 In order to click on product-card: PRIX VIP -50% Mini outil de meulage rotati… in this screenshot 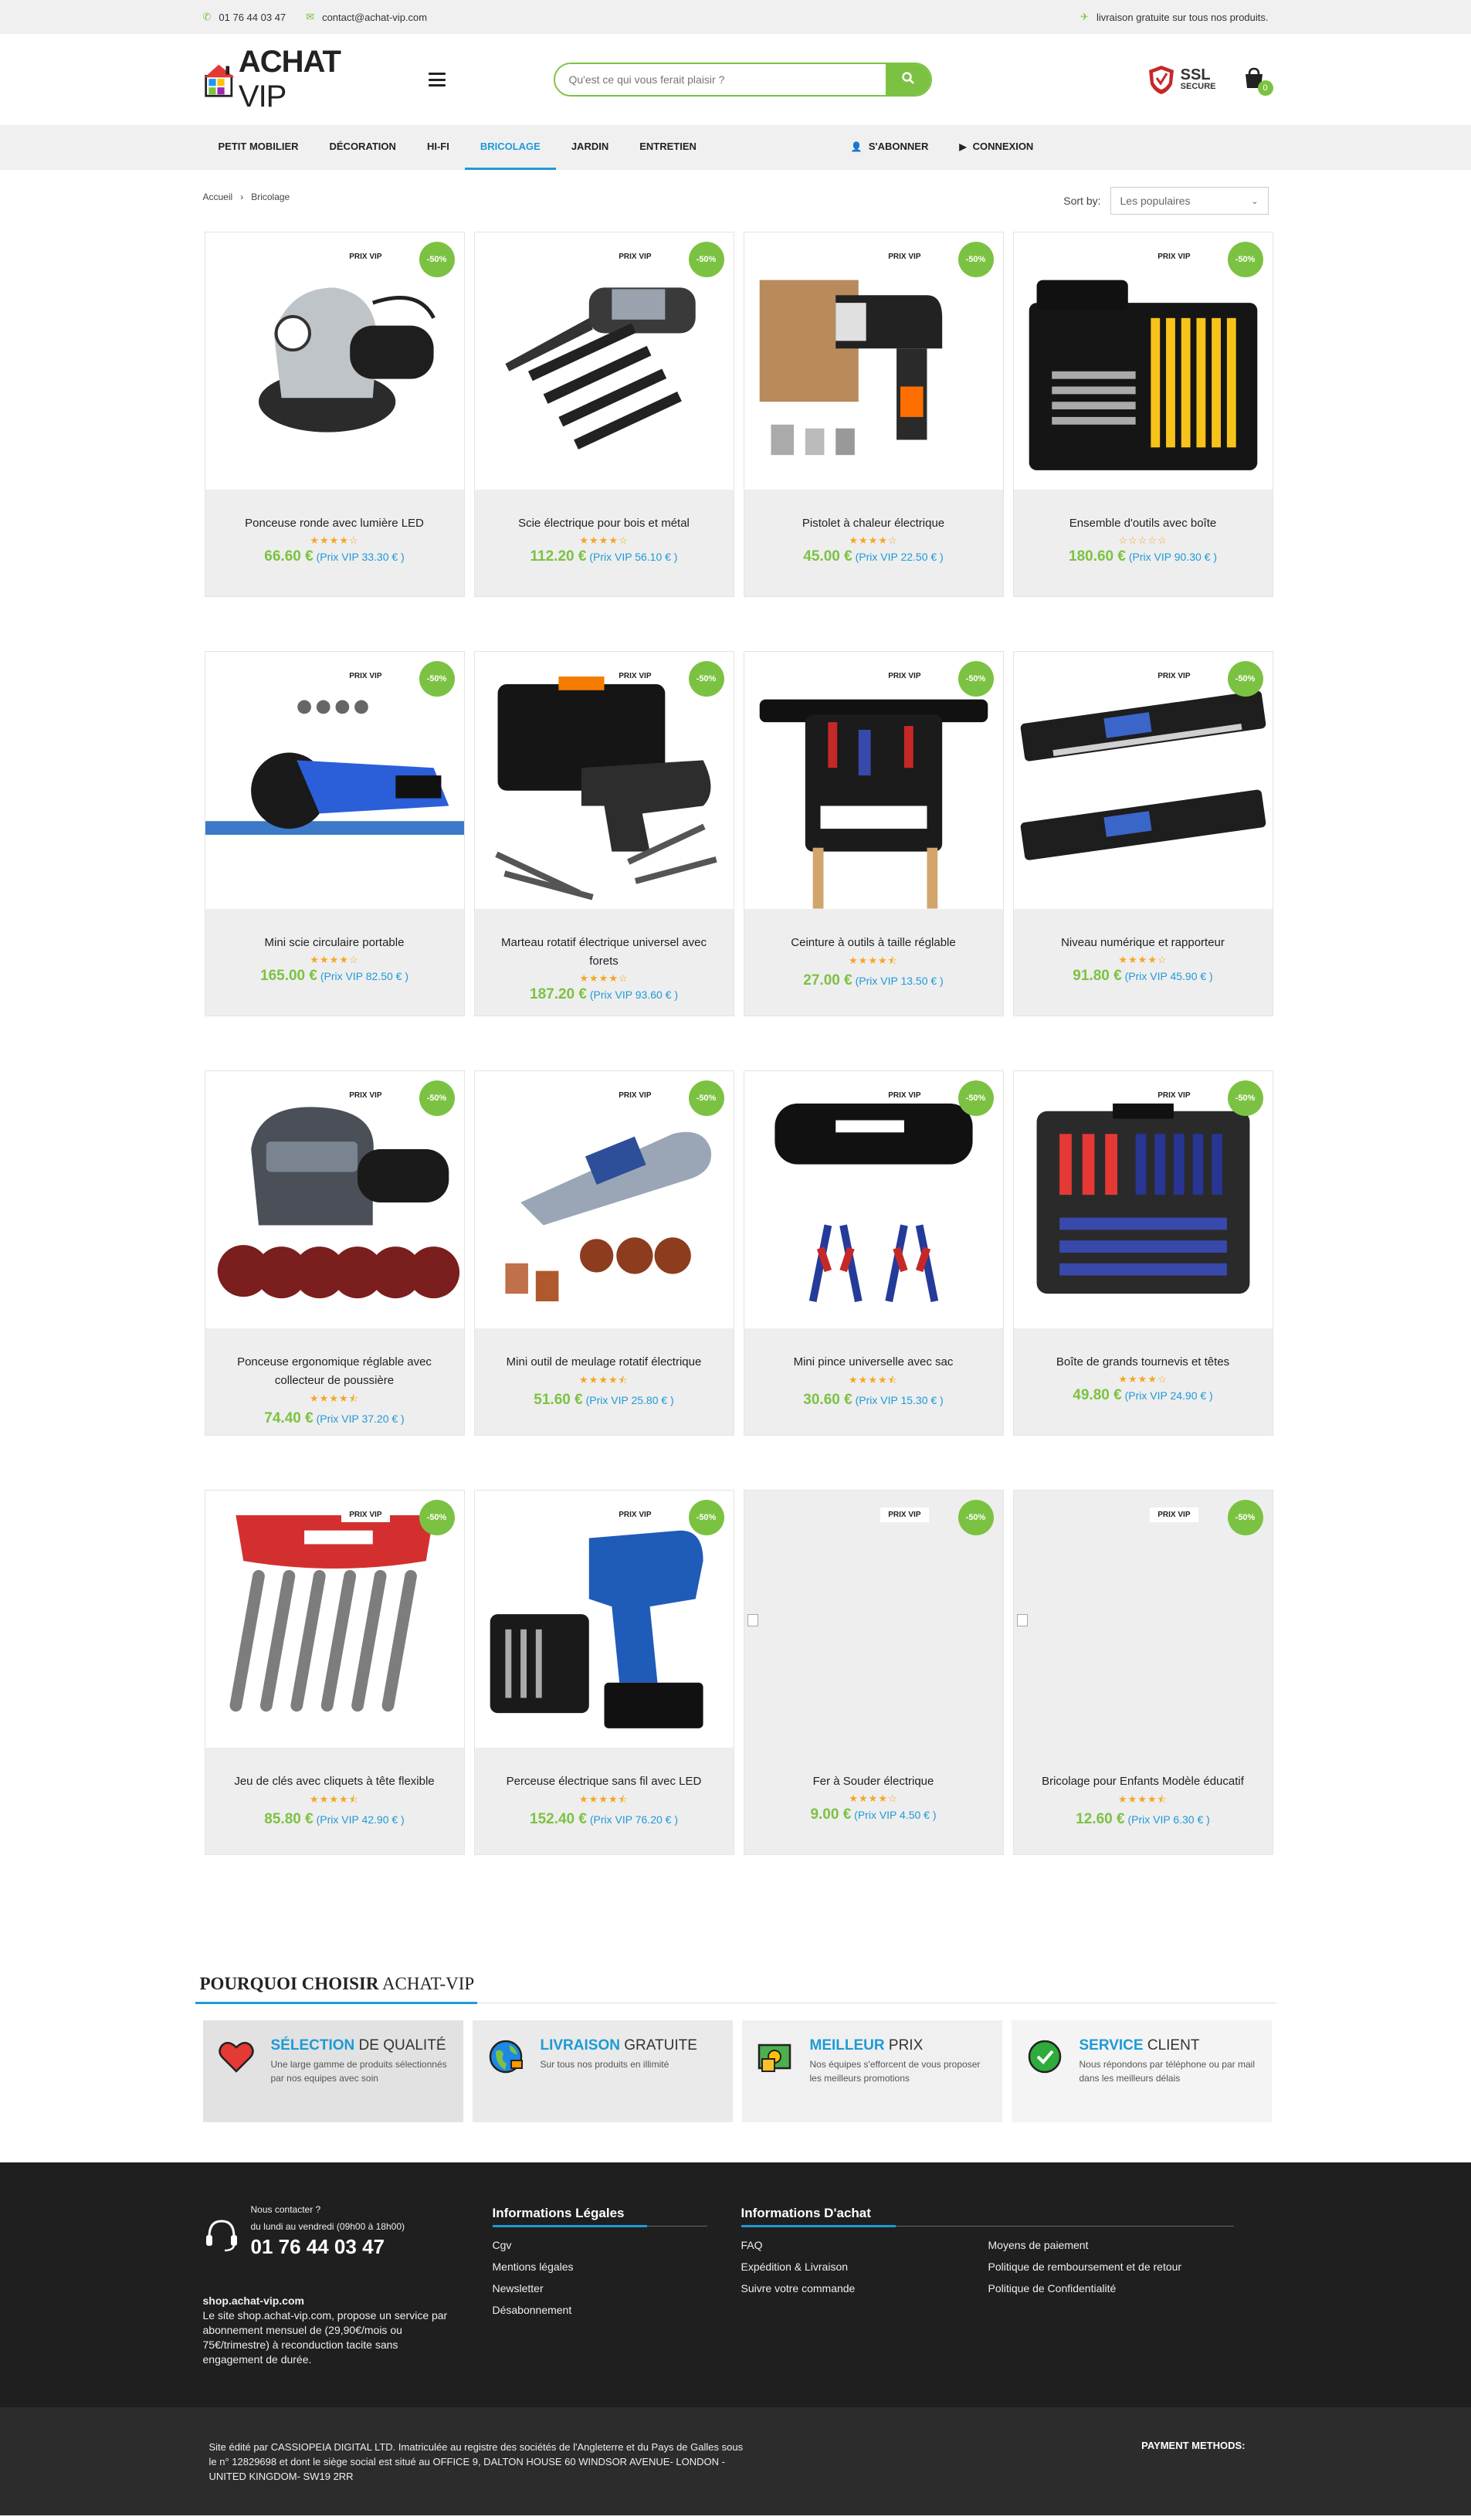, I will do `click(603, 1253)`.